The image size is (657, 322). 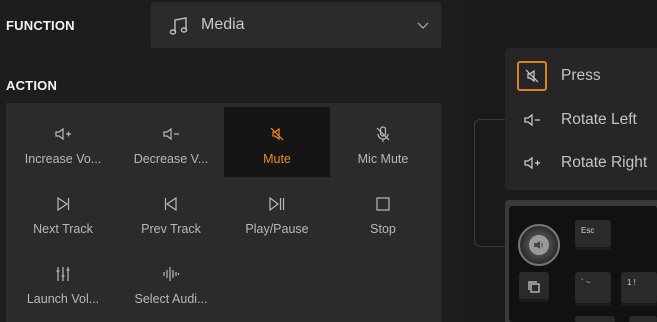 What do you see at coordinates (639, 289) in the screenshot?
I see `one-key: 1 !` at bounding box center [639, 289].